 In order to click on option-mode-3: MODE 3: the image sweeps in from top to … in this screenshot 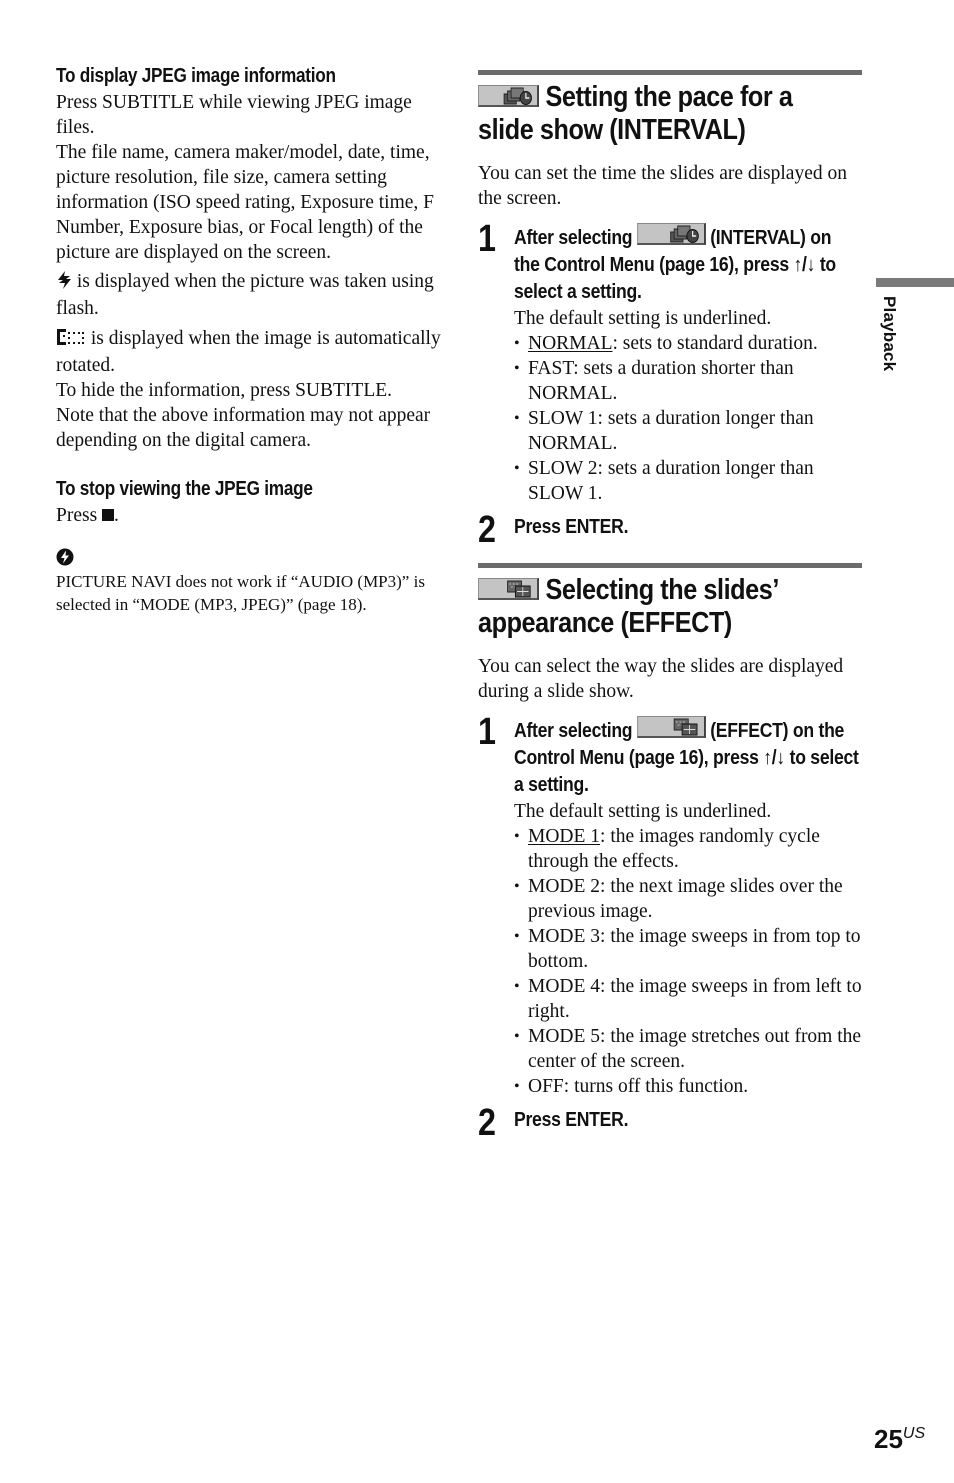, I will do `click(688, 949)`.